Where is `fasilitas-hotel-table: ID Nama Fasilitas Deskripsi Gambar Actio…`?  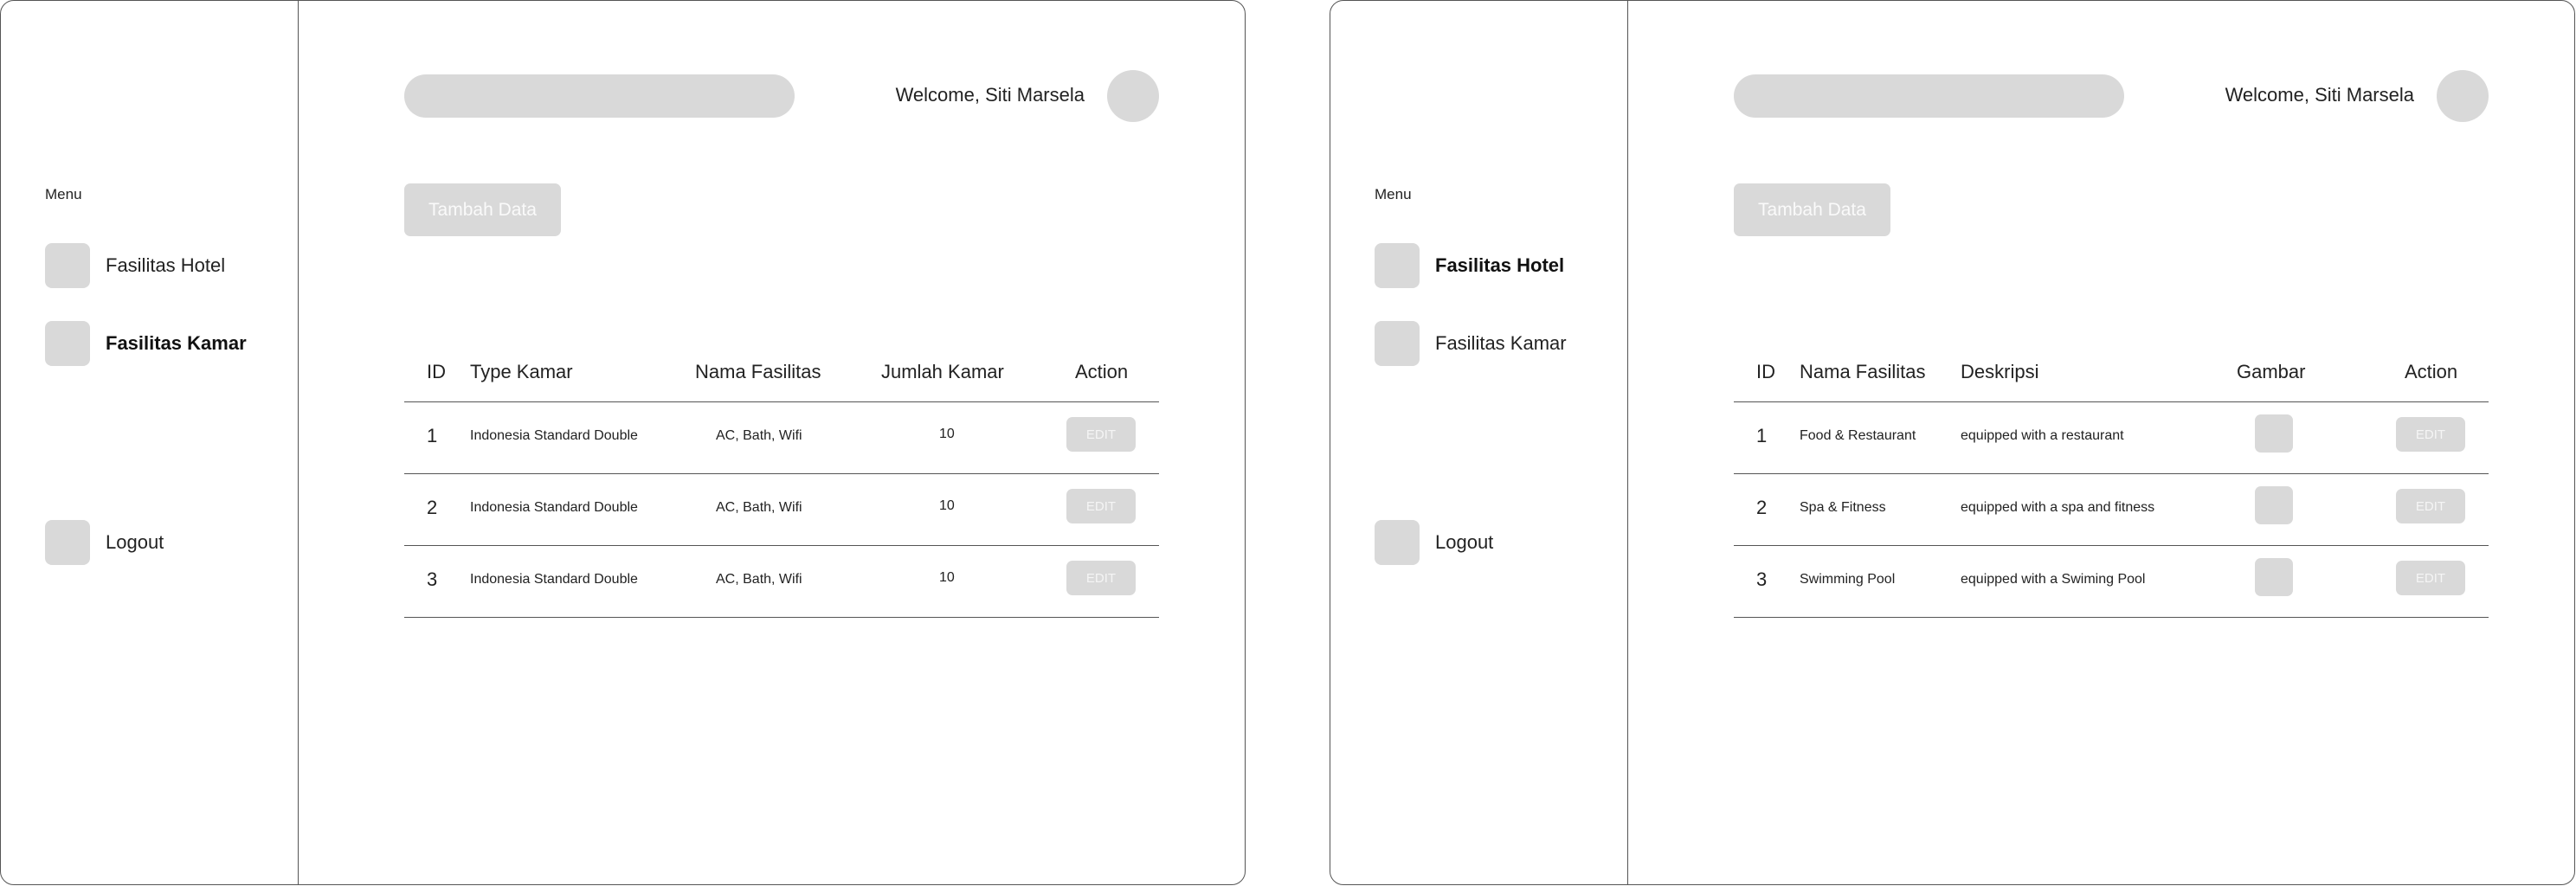 fasilitas-hotel-table: ID Nama Fasilitas Deskripsi Gambar Actio… is located at coordinates (2111, 482).